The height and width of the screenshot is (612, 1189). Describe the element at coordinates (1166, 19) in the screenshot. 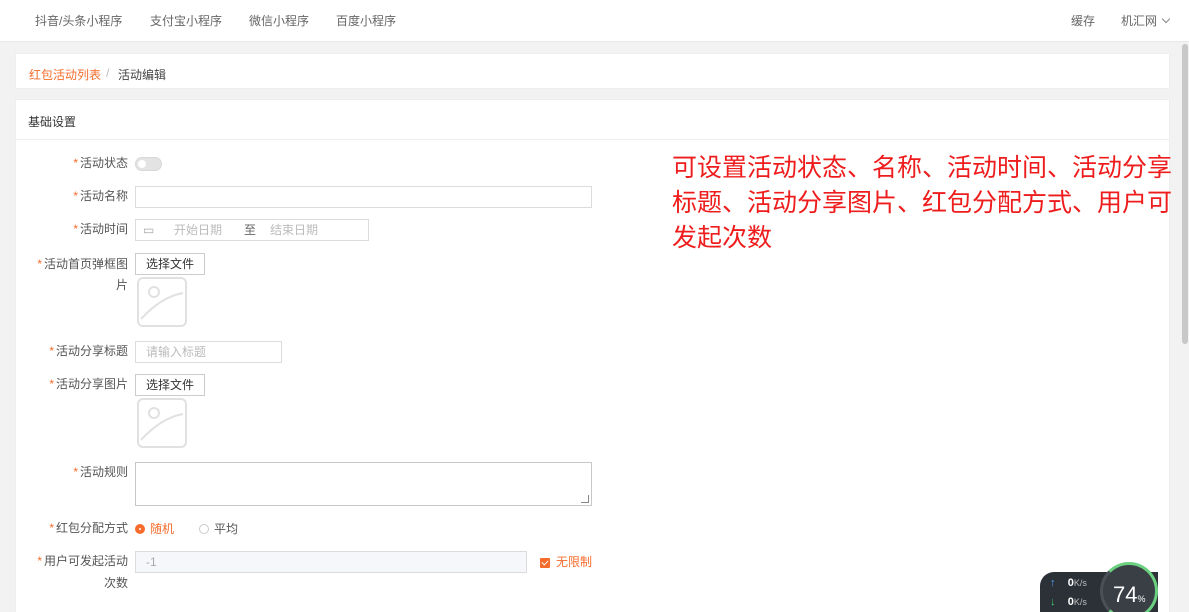

I see `chevron-down-icon` at that location.